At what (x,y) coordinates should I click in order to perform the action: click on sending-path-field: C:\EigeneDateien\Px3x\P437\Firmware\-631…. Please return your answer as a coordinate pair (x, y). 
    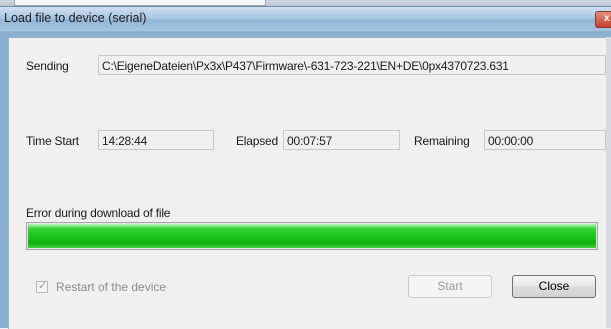
    Looking at the image, I should click on (352, 65).